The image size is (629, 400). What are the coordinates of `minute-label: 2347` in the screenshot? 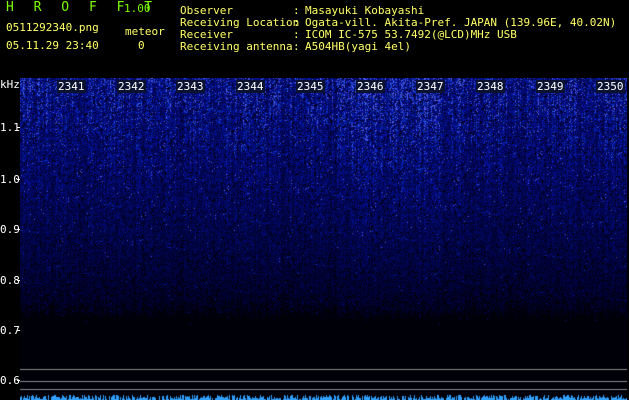 It's located at (430, 86).